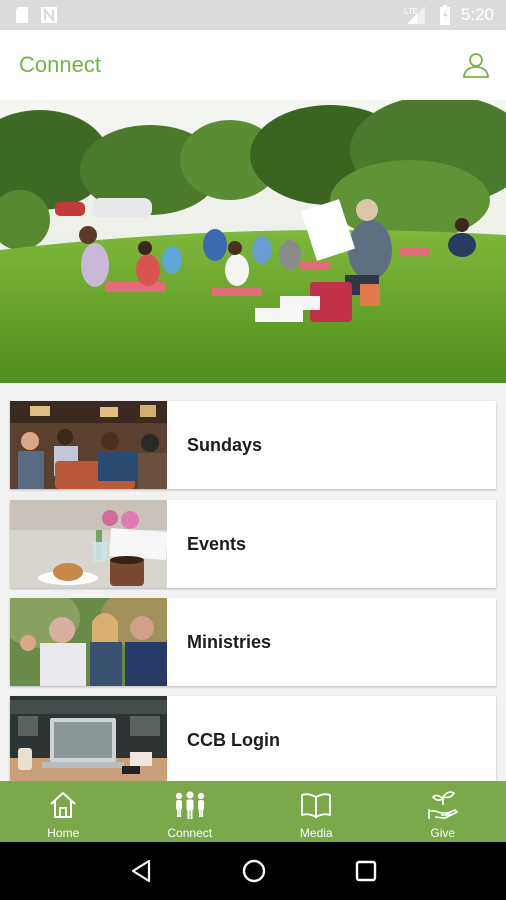  What do you see at coordinates (190, 833) in the screenshot?
I see `tab-label: Connect` at bounding box center [190, 833].